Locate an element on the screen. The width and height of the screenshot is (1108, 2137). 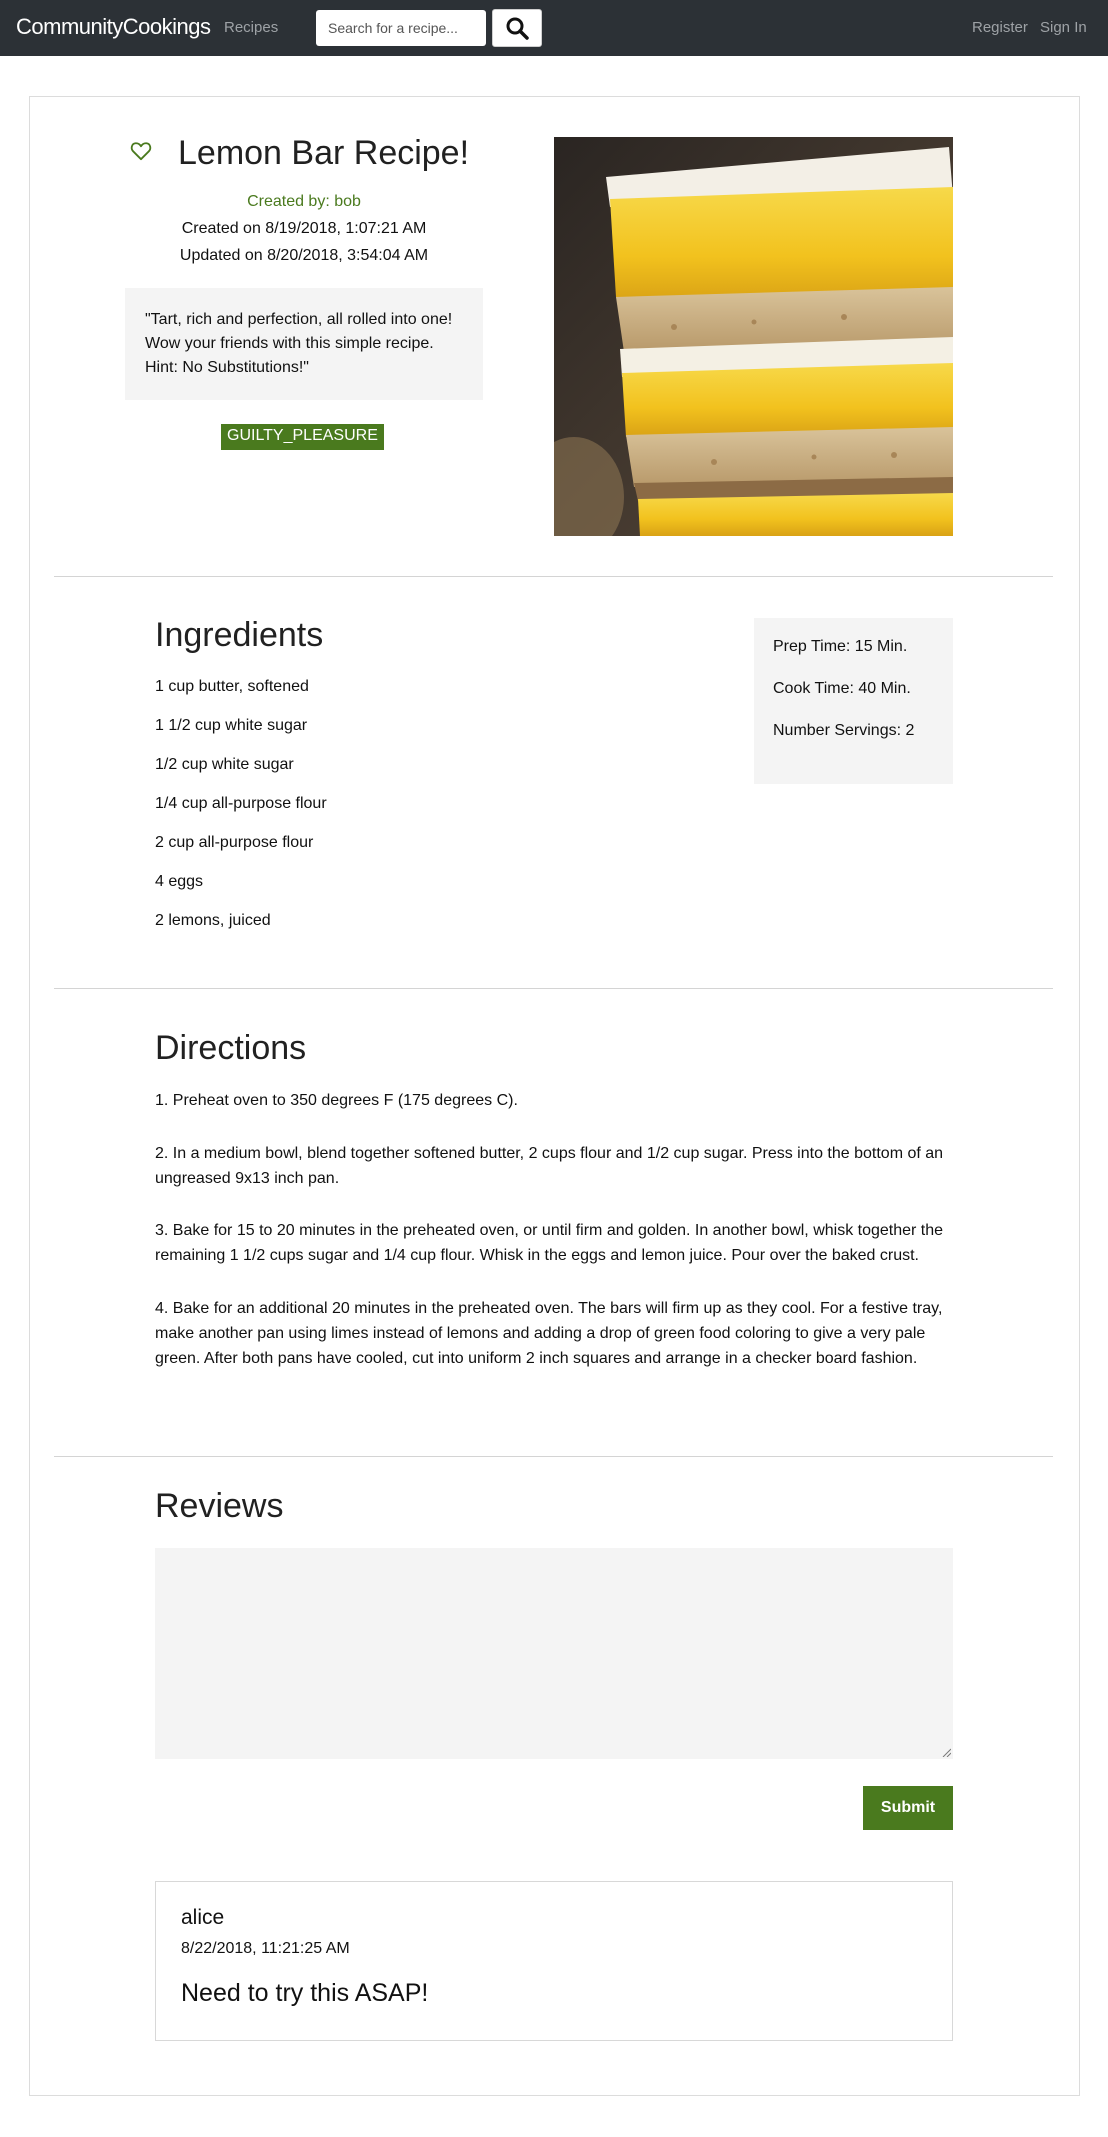
review-text: Need to try this ASAP! is located at coordinates (305, 1993).